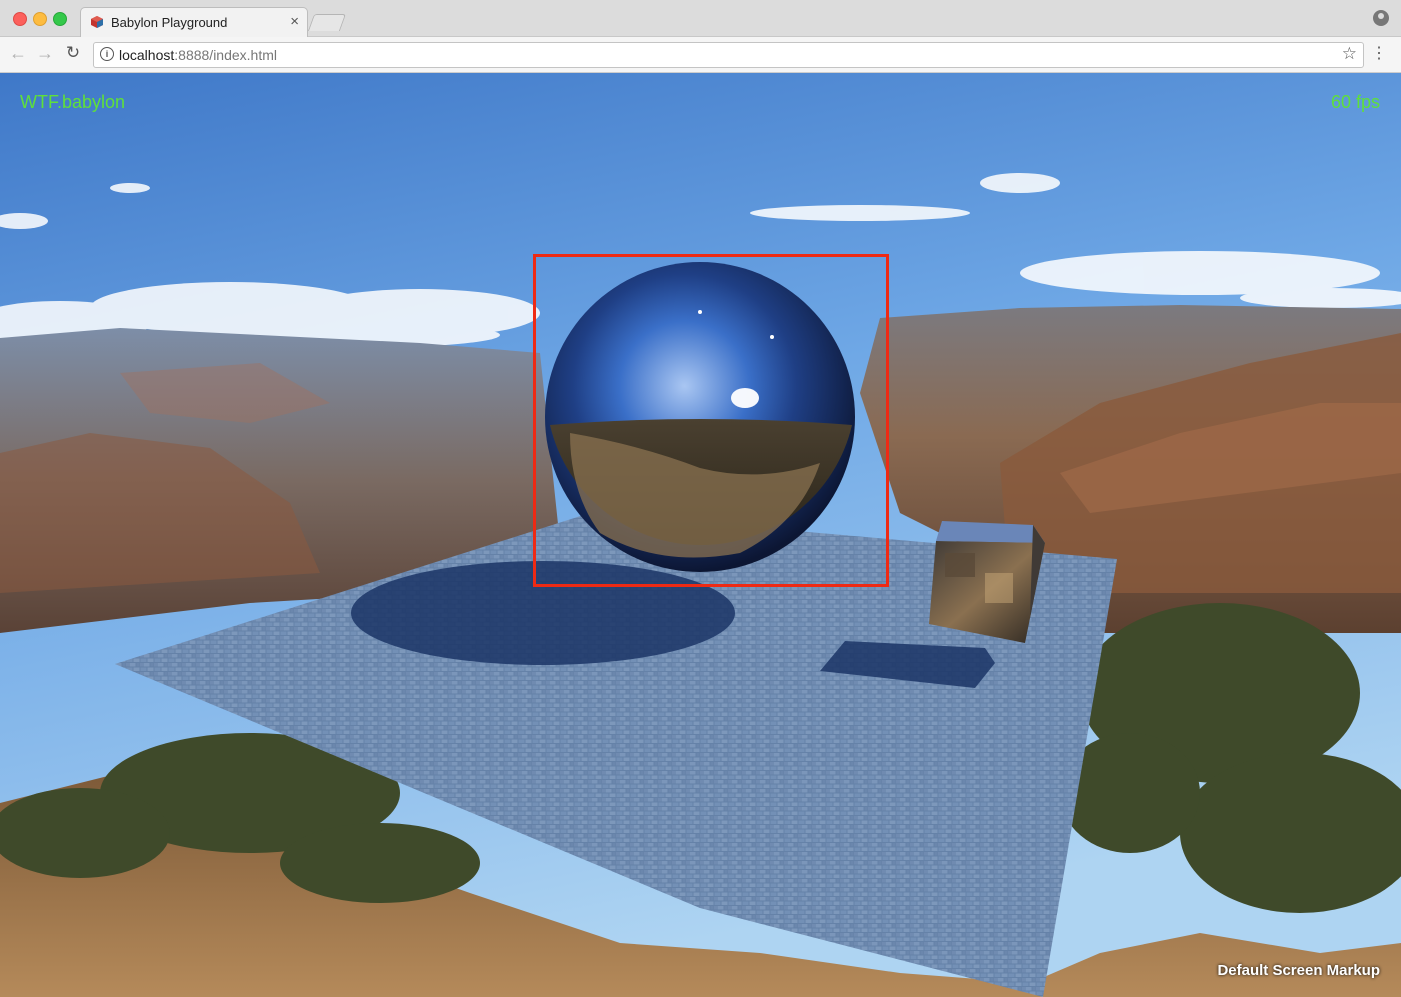 The height and width of the screenshot is (997, 1401). Describe the element at coordinates (225, 55) in the screenshot. I see `url-path: :8888/index.html` at that location.